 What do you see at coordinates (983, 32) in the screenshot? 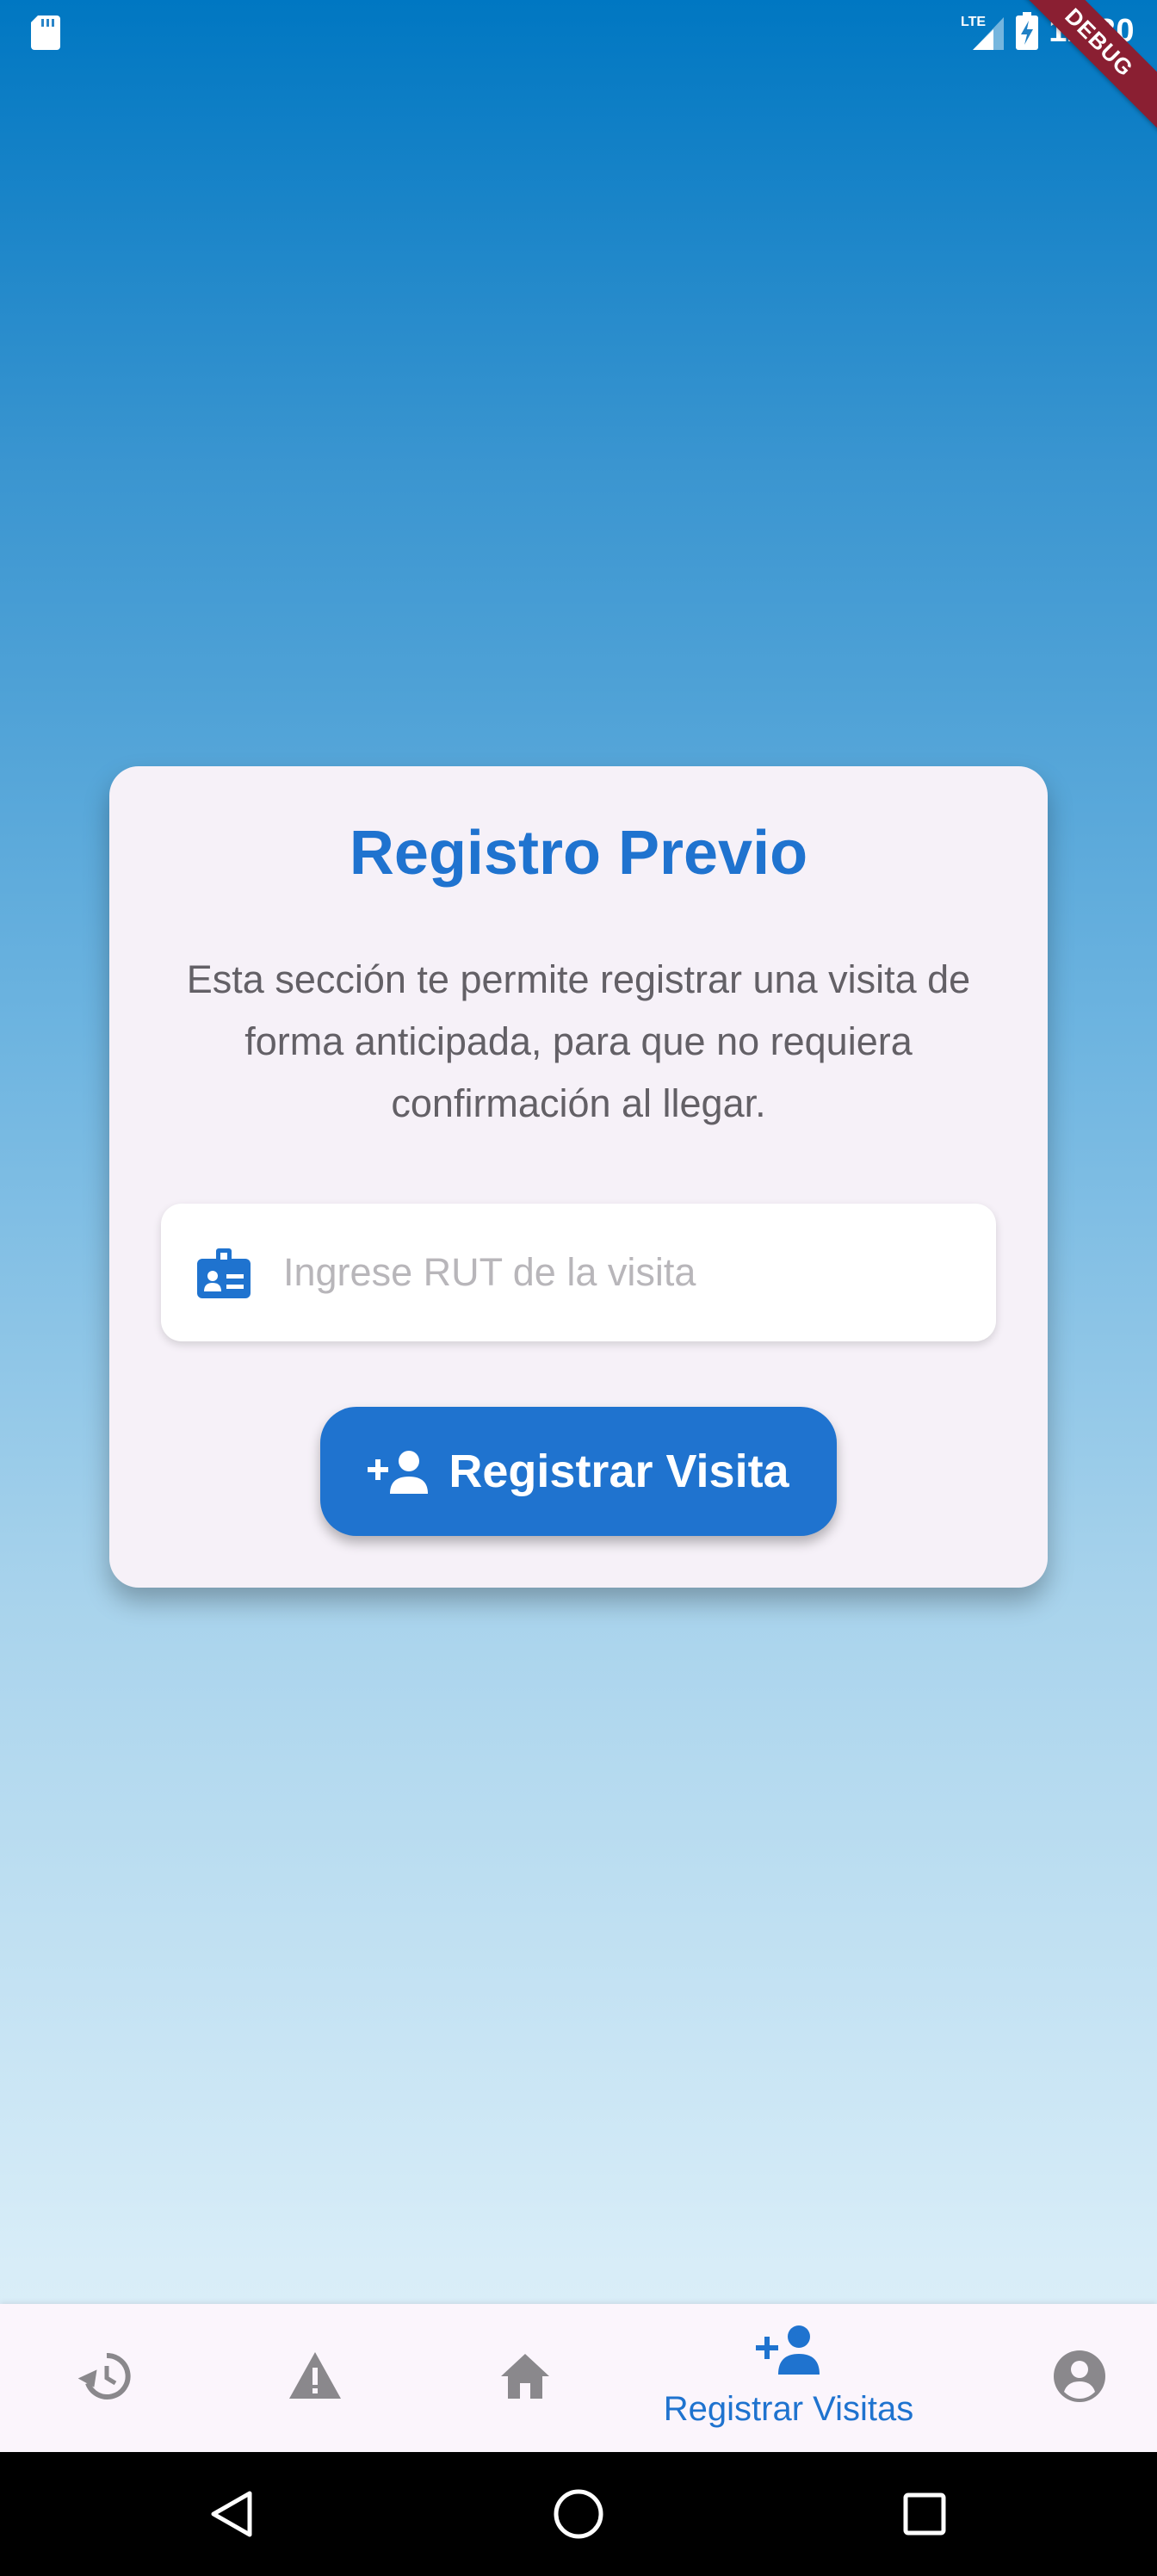
I see `lte-signal-icon: LTE` at bounding box center [983, 32].